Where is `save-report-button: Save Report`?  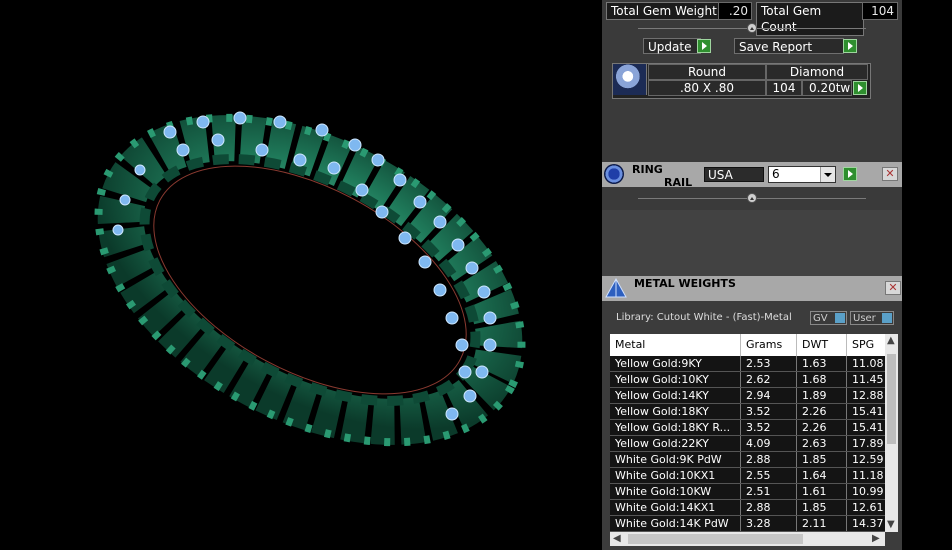 save-report-button: Save Report is located at coordinates (789, 46).